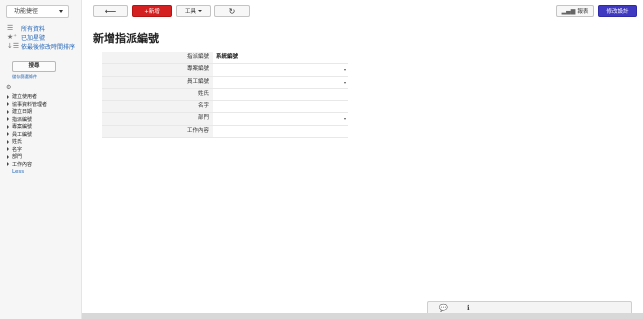 The image size is (643, 319). What do you see at coordinates (22, 134) in the screenshot?
I see `field-item-label: 員工編號` at bounding box center [22, 134].